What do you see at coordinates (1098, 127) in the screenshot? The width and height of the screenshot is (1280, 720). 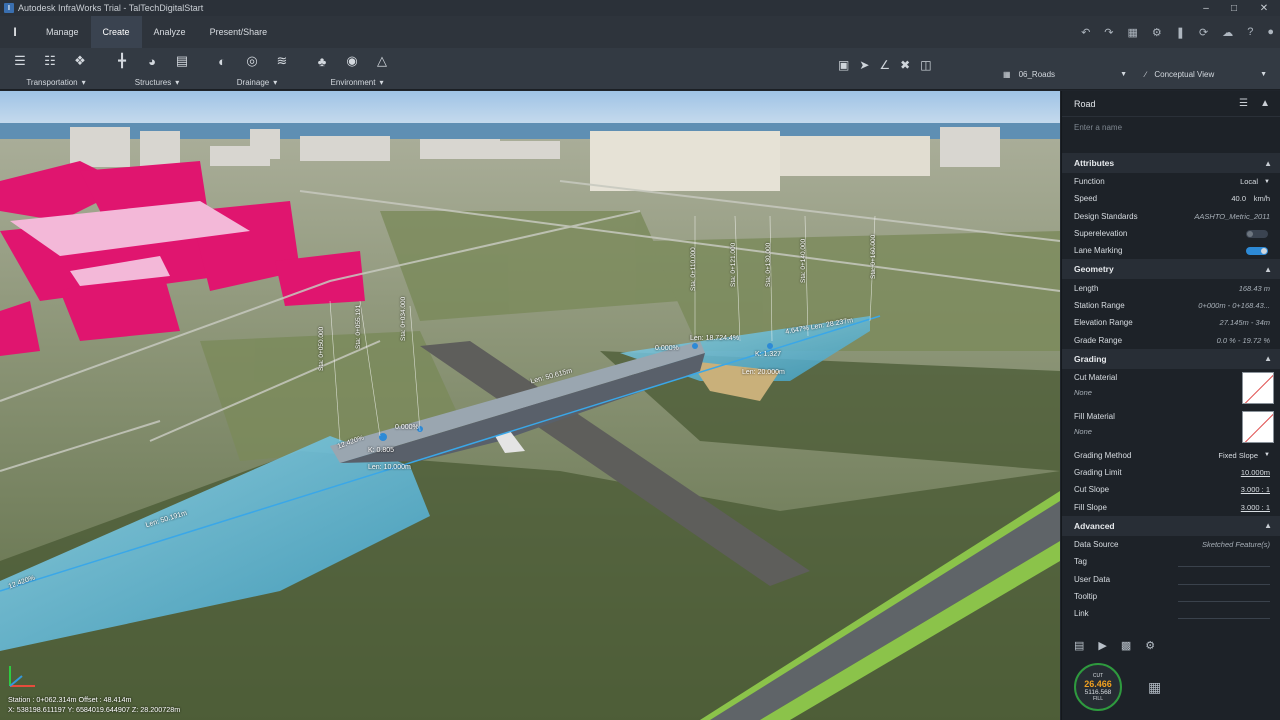 I see `name-placeholder: Enter a name` at bounding box center [1098, 127].